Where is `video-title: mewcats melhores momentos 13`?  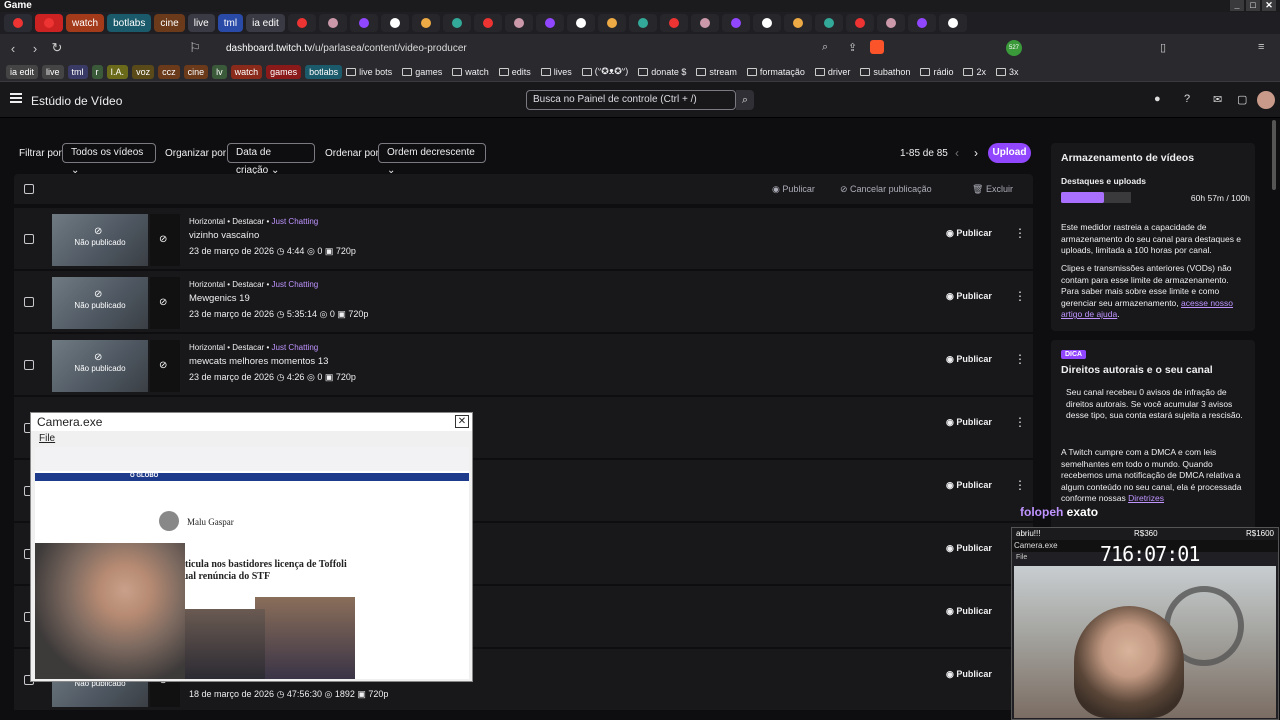
video-title: mewcats melhores momentos 13 is located at coordinates (258, 361).